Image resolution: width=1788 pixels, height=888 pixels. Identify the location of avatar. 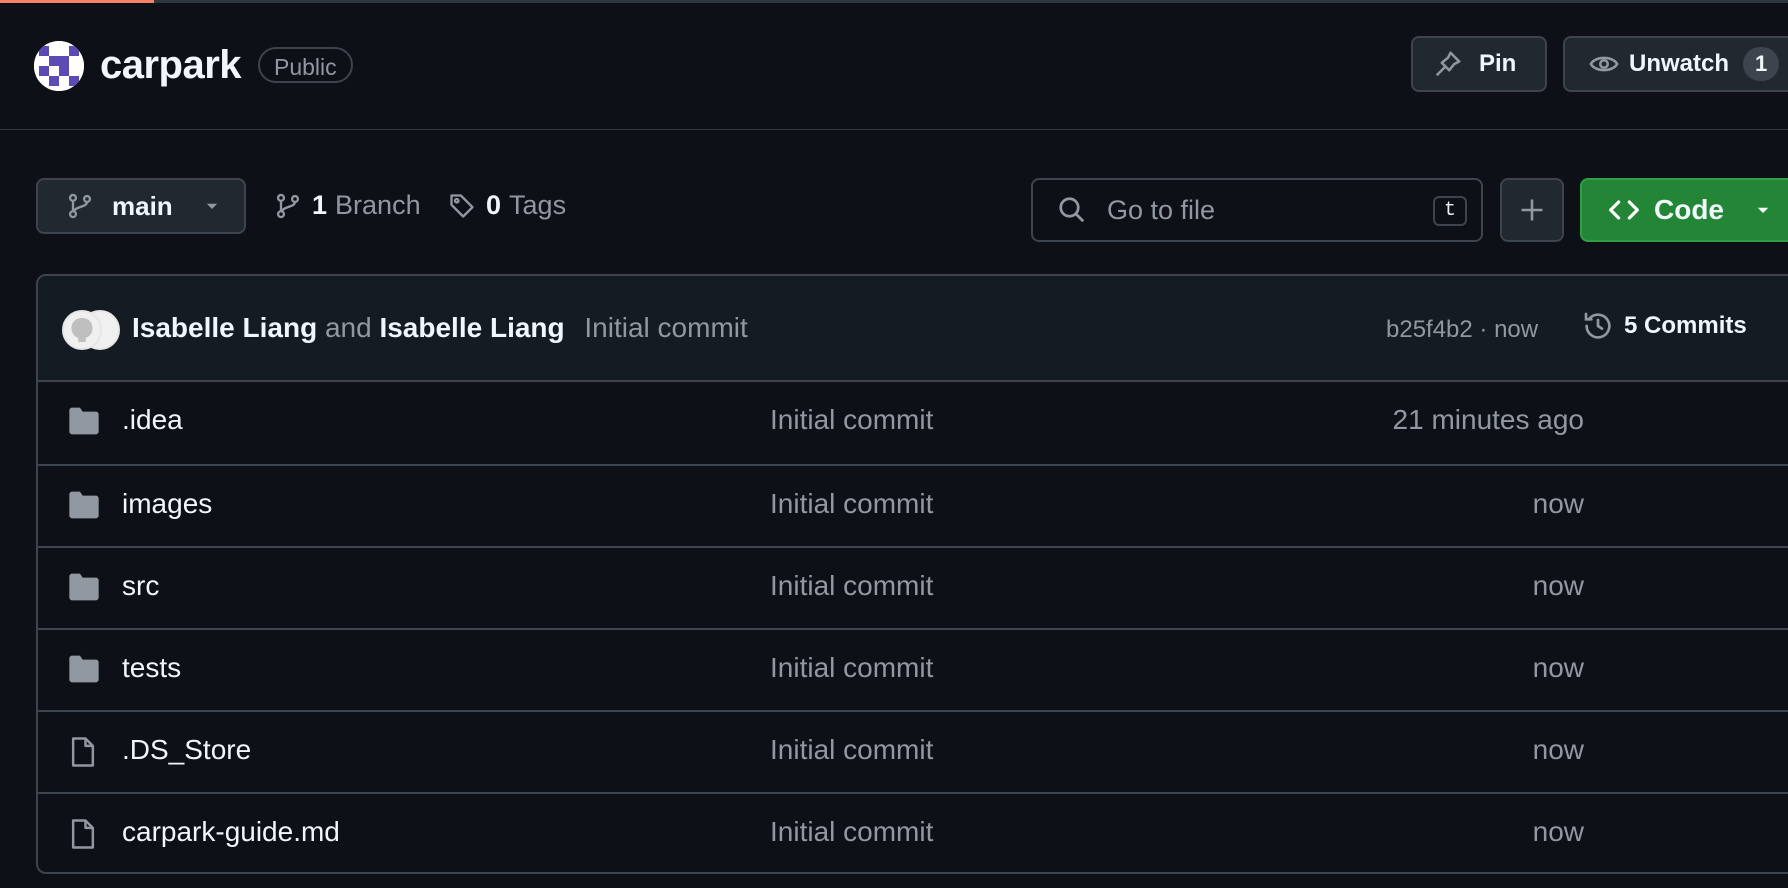
(82, 330).